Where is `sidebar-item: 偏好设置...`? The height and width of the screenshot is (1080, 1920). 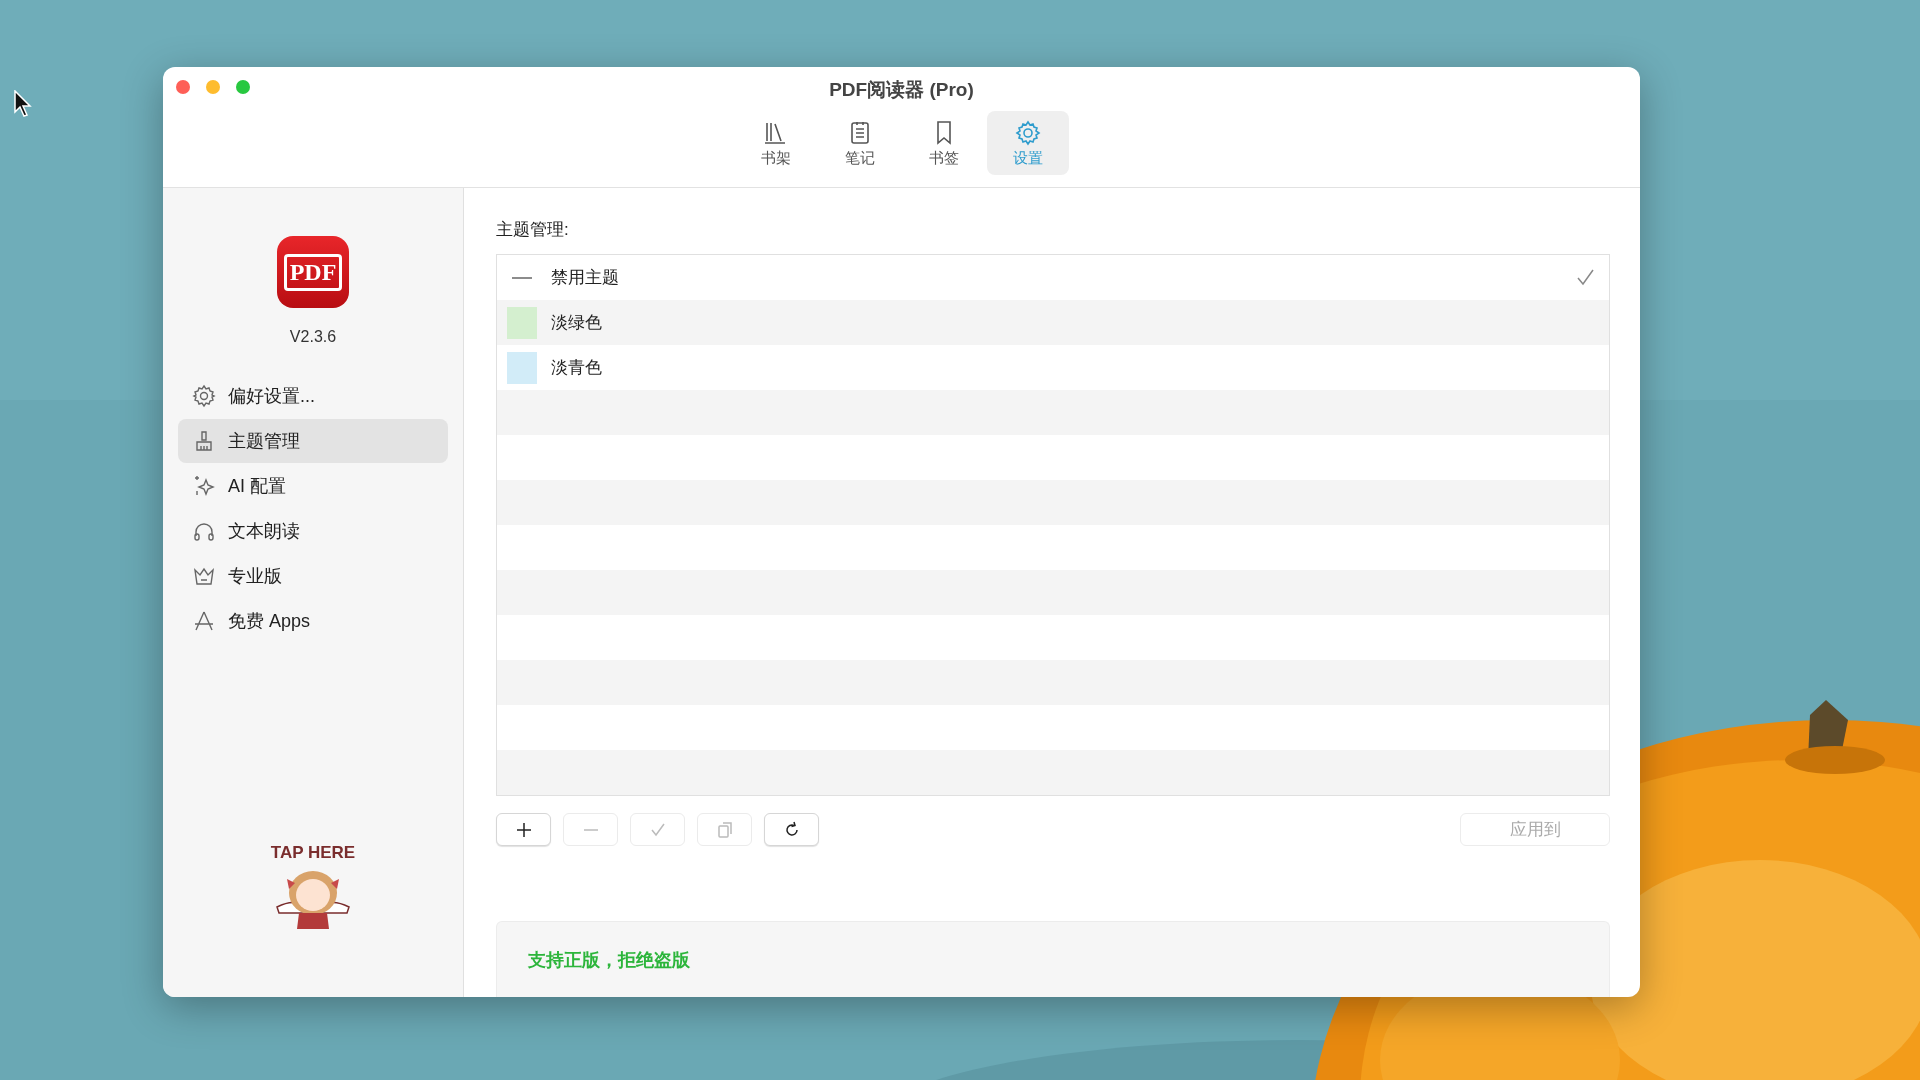
sidebar-item: 偏好设置... is located at coordinates (313, 396).